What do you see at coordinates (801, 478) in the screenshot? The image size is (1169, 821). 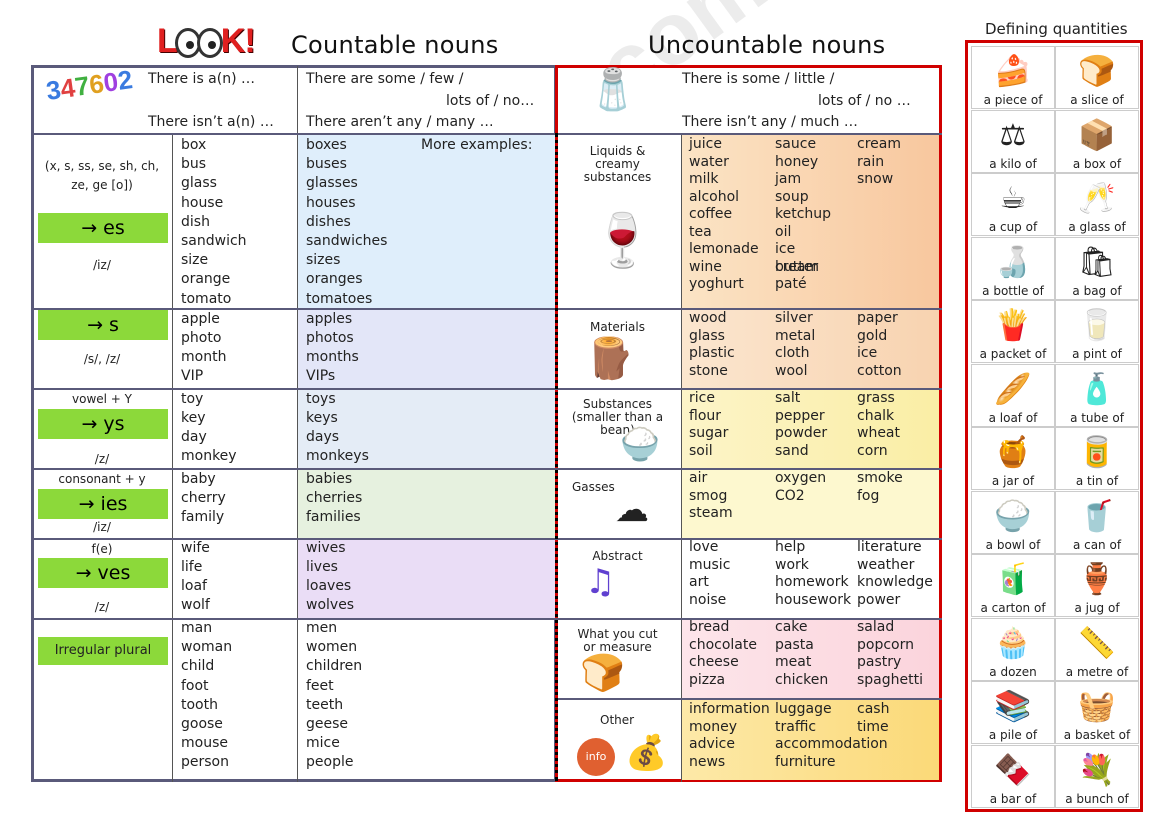 I see `uncountable-word: oxygen` at bounding box center [801, 478].